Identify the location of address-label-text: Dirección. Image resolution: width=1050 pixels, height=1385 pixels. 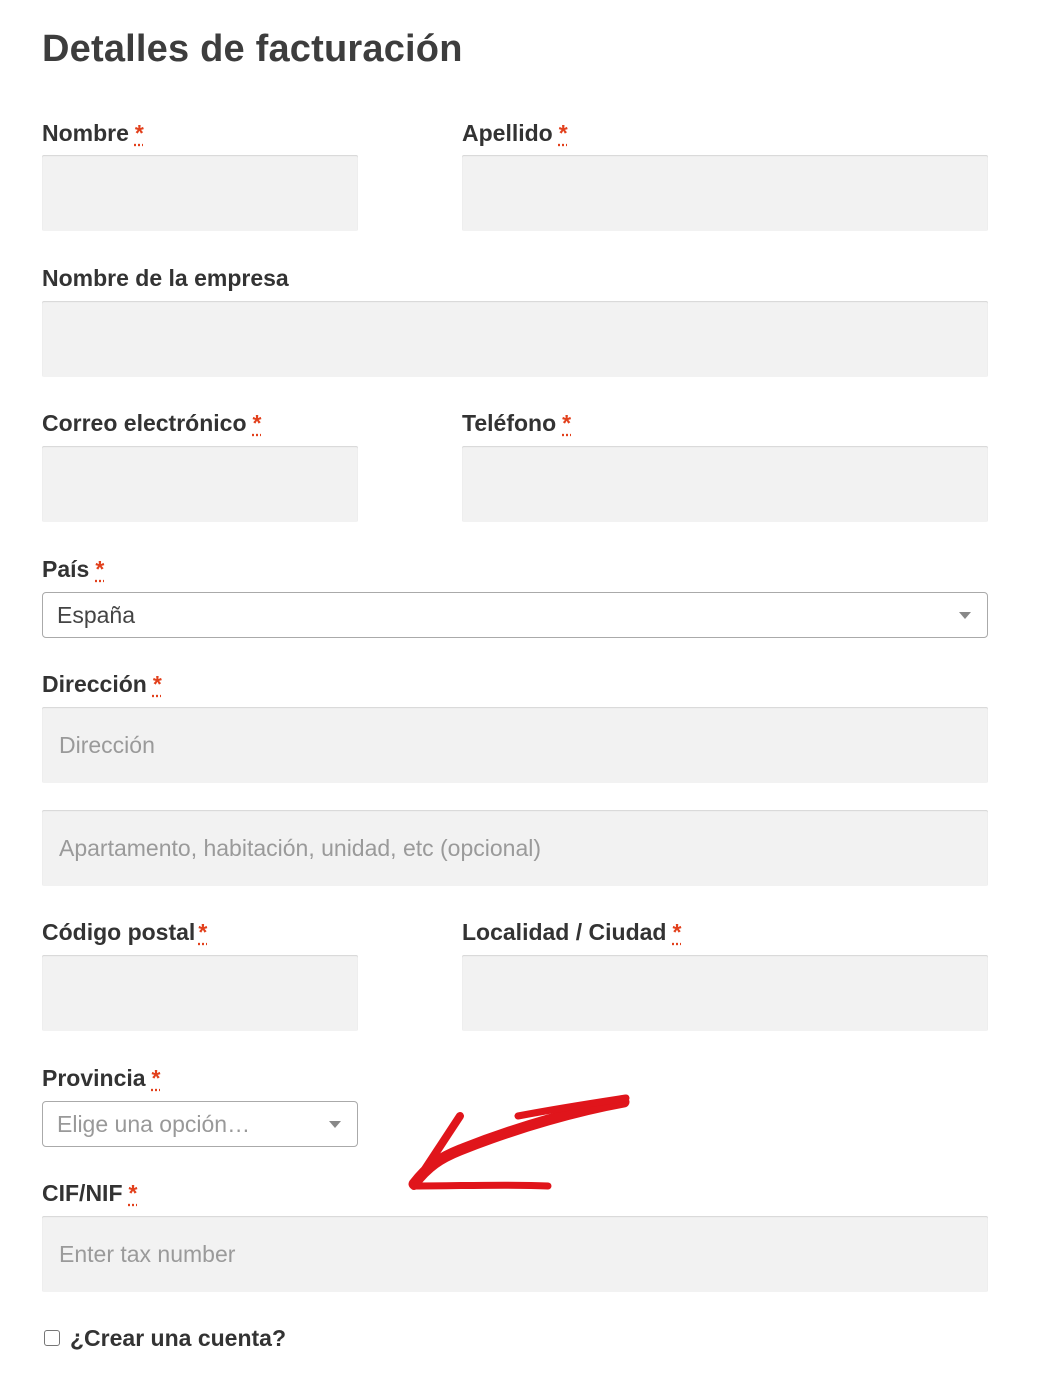
(94, 684).